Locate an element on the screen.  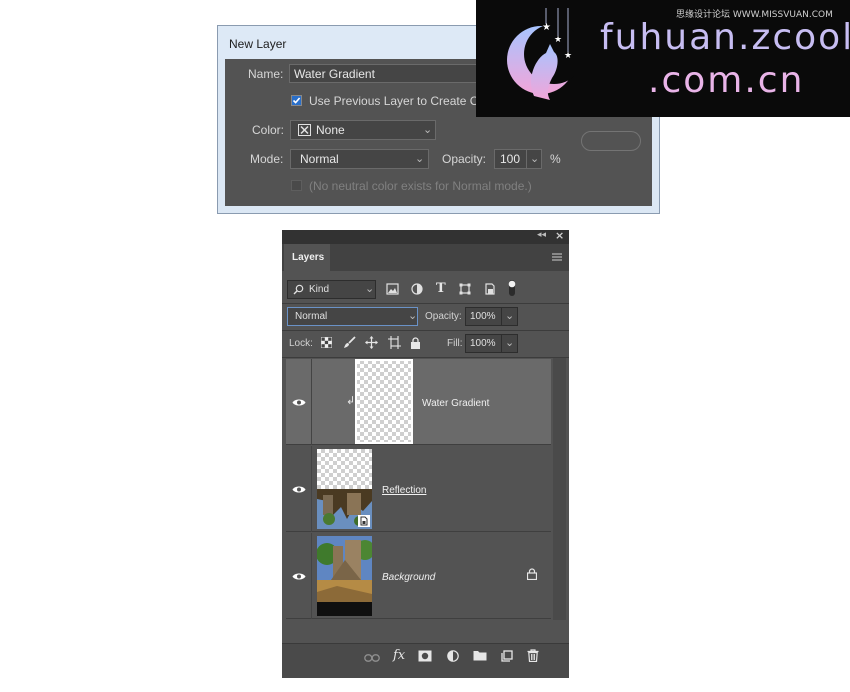
name-label: Name: is located at coordinates (266, 74).